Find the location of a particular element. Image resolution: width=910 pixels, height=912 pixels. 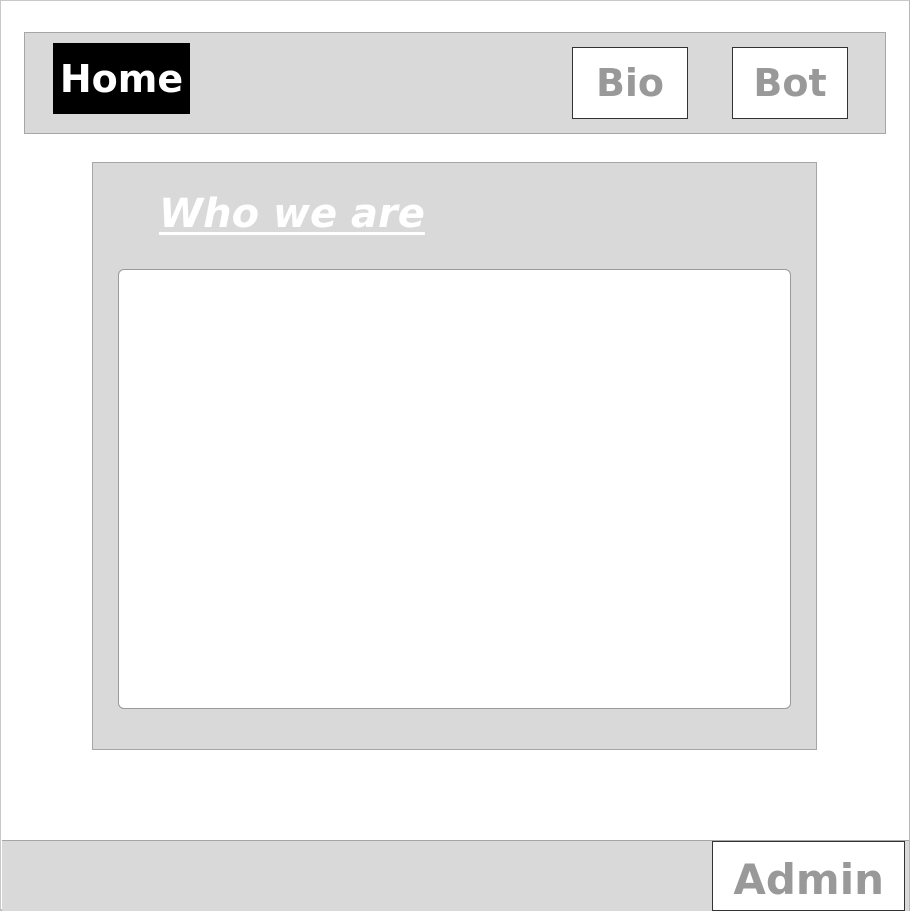

home-button: Home is located at coordinates (121, 78).